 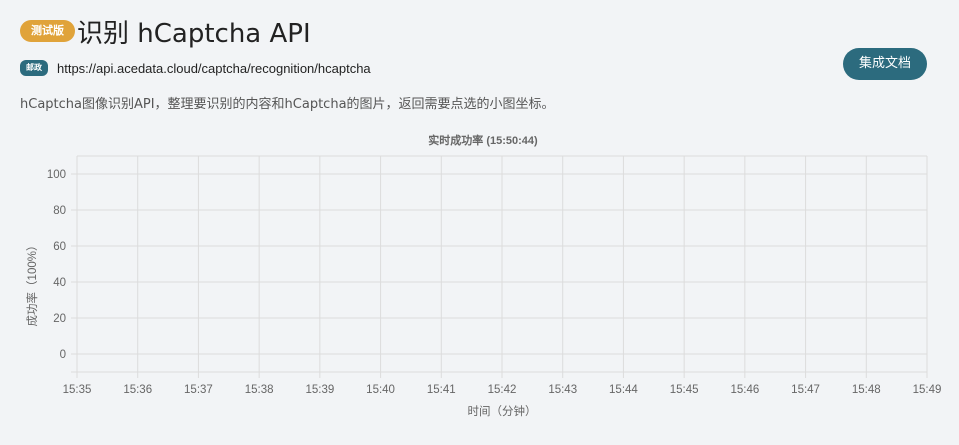 What do you see at coordinates (59, 211) in the screenshot?
I see `y-tick-label: 80` at bounding box center [59, 211].